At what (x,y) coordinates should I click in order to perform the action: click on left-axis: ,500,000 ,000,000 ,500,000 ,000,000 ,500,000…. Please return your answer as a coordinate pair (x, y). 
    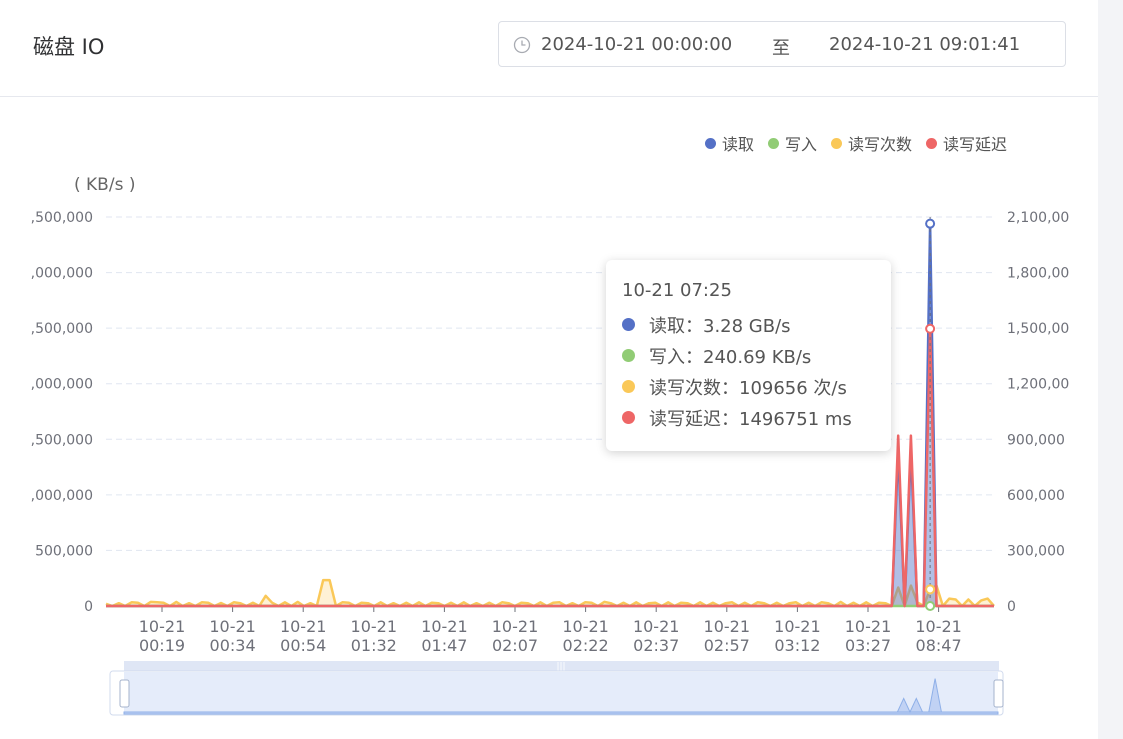
    Looking at the image, I should click on (62, 412).